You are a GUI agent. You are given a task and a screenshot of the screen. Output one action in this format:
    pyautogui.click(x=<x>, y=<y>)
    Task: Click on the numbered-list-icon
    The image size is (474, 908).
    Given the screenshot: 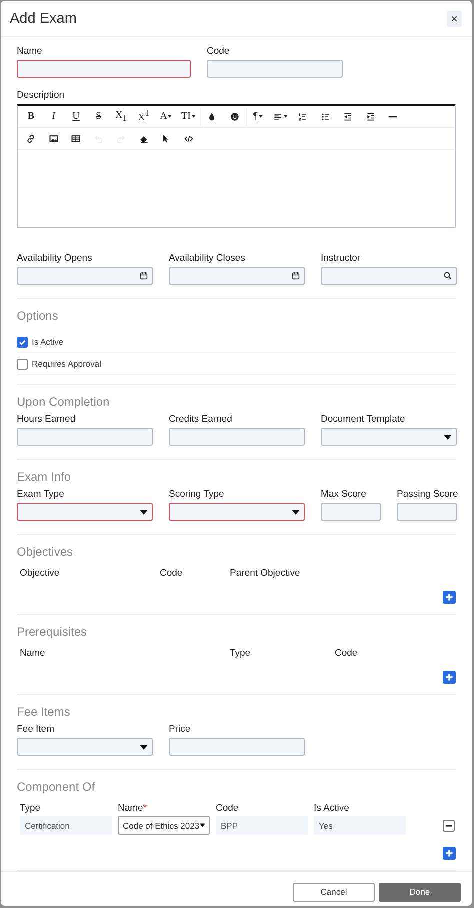 What is the action you would take?
    pyautogui.click(x=303, y=117)
    